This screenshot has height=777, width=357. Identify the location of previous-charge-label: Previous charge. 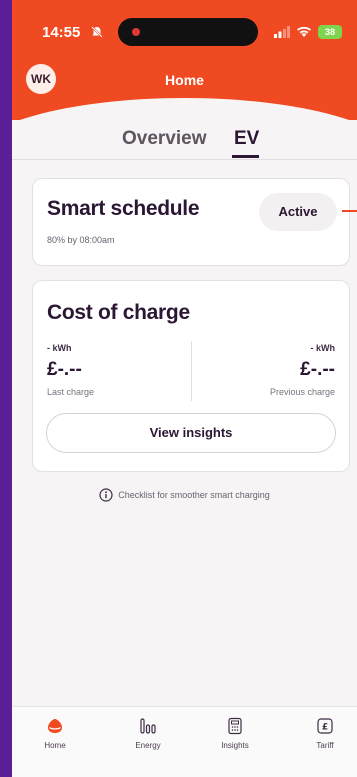
(302, 392).